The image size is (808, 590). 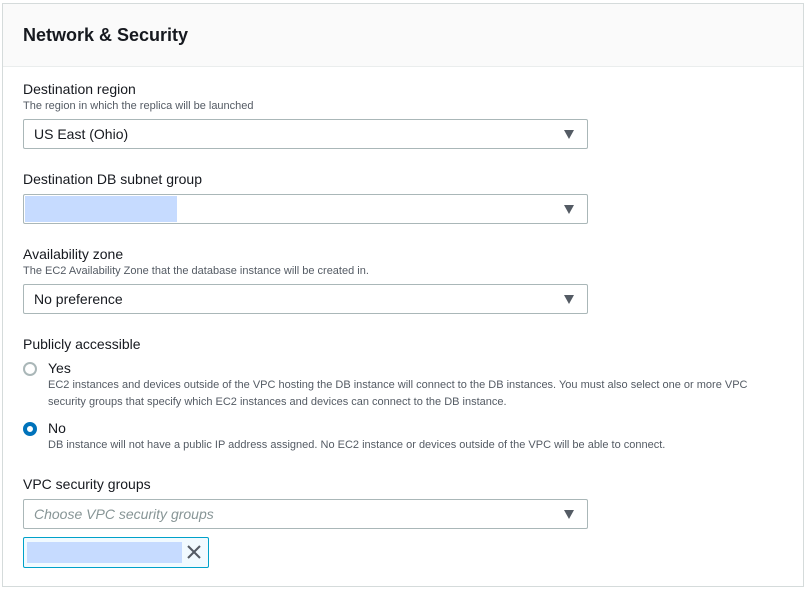 I want to click on destination-region-value: US East (Ohio), so click(x=81, y=134).